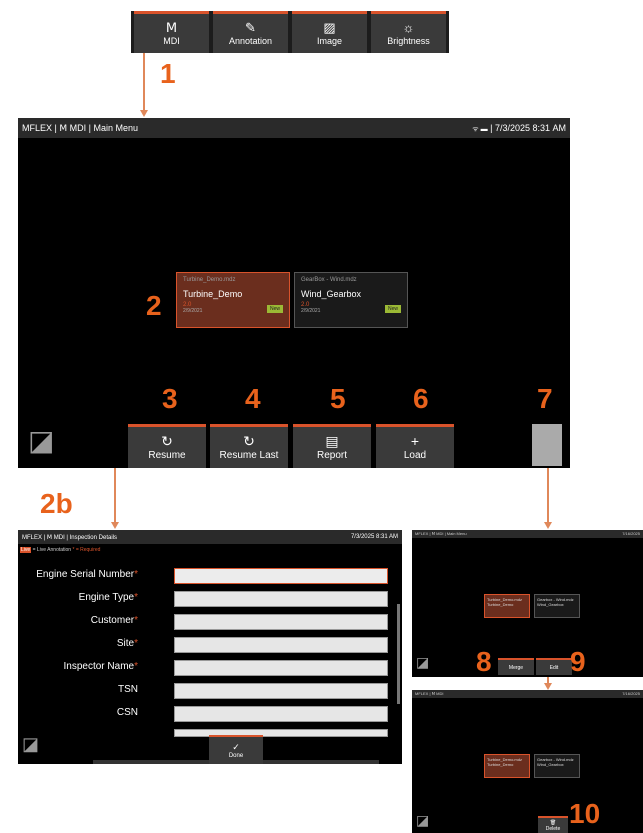 Image resolution: width=643 pixels, height=833 pixels. Describe the element at coordinates (398, 654) in the screenshot. I see `scrollbar` at that location.